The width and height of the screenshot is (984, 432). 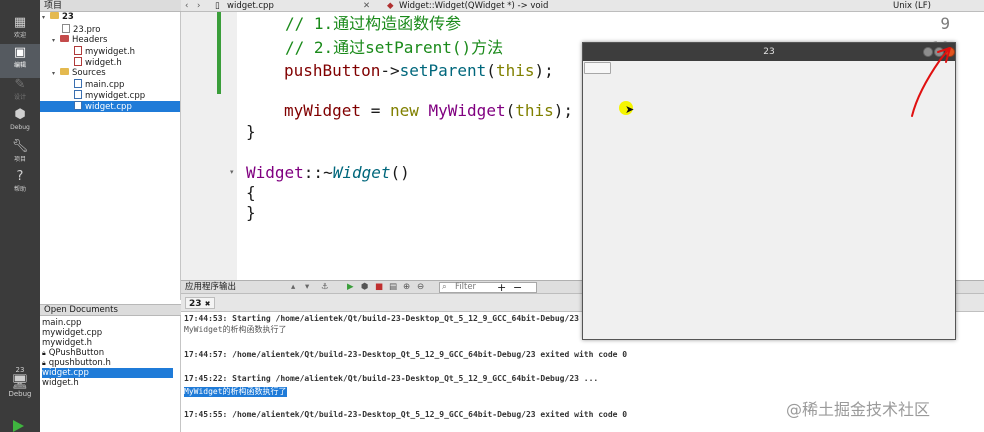 I want to click on line-ending-selector: Unix (LF), so click(x=912, y=6).